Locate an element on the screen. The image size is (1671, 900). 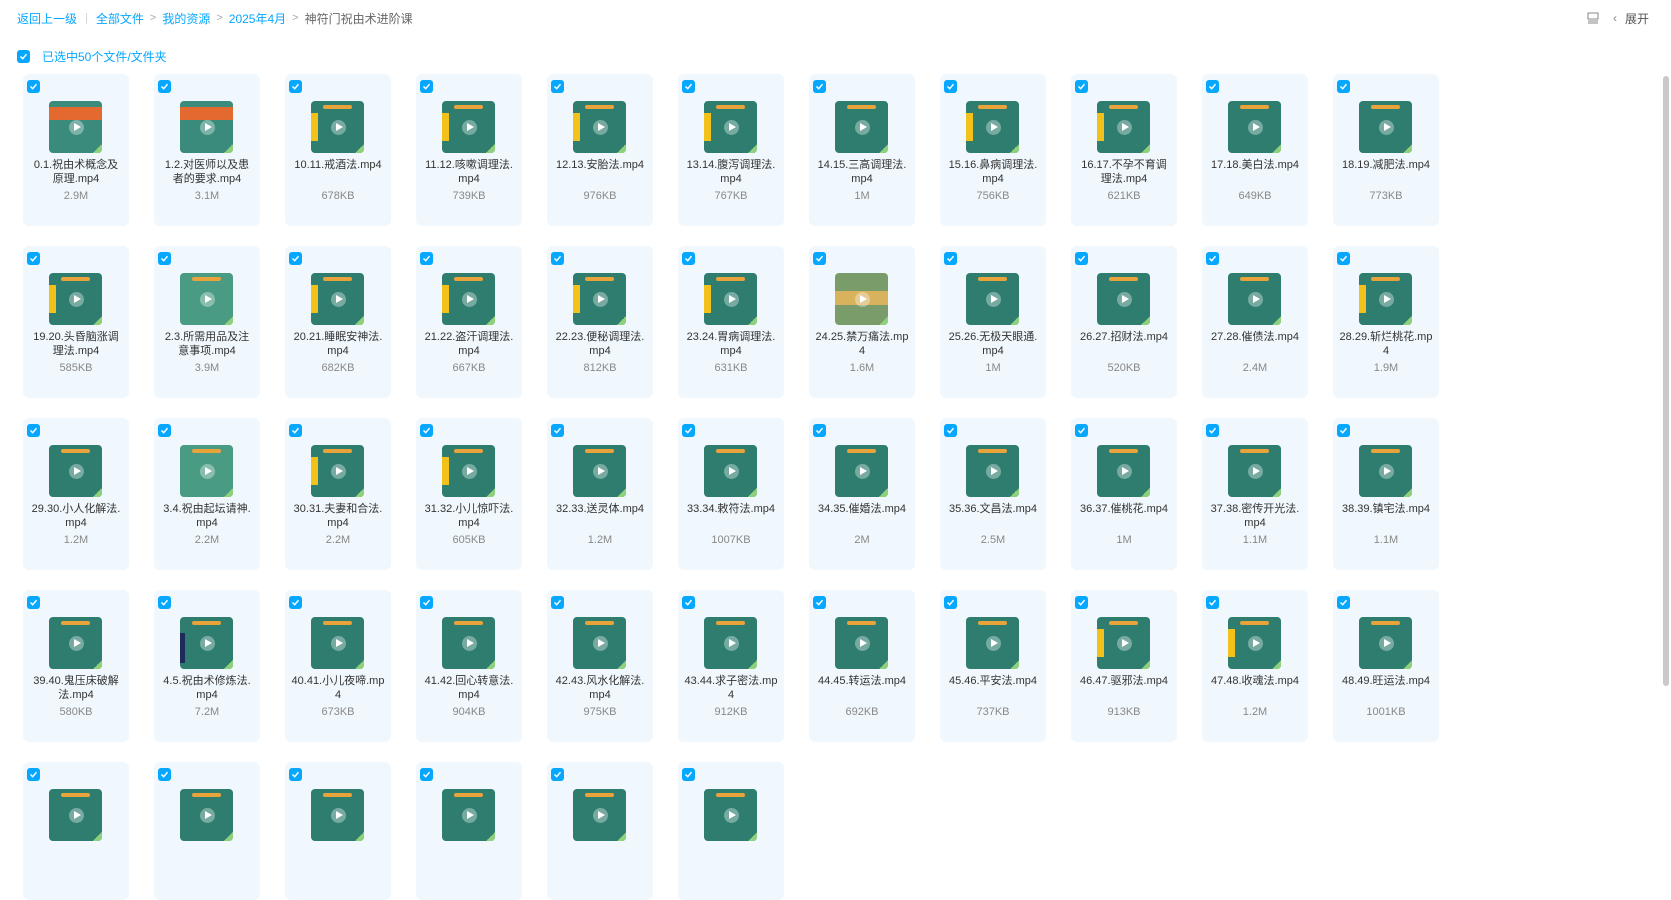
file-tile: 25.26.无极天眼通.mp4 1M is located at coordinates (993, 322).